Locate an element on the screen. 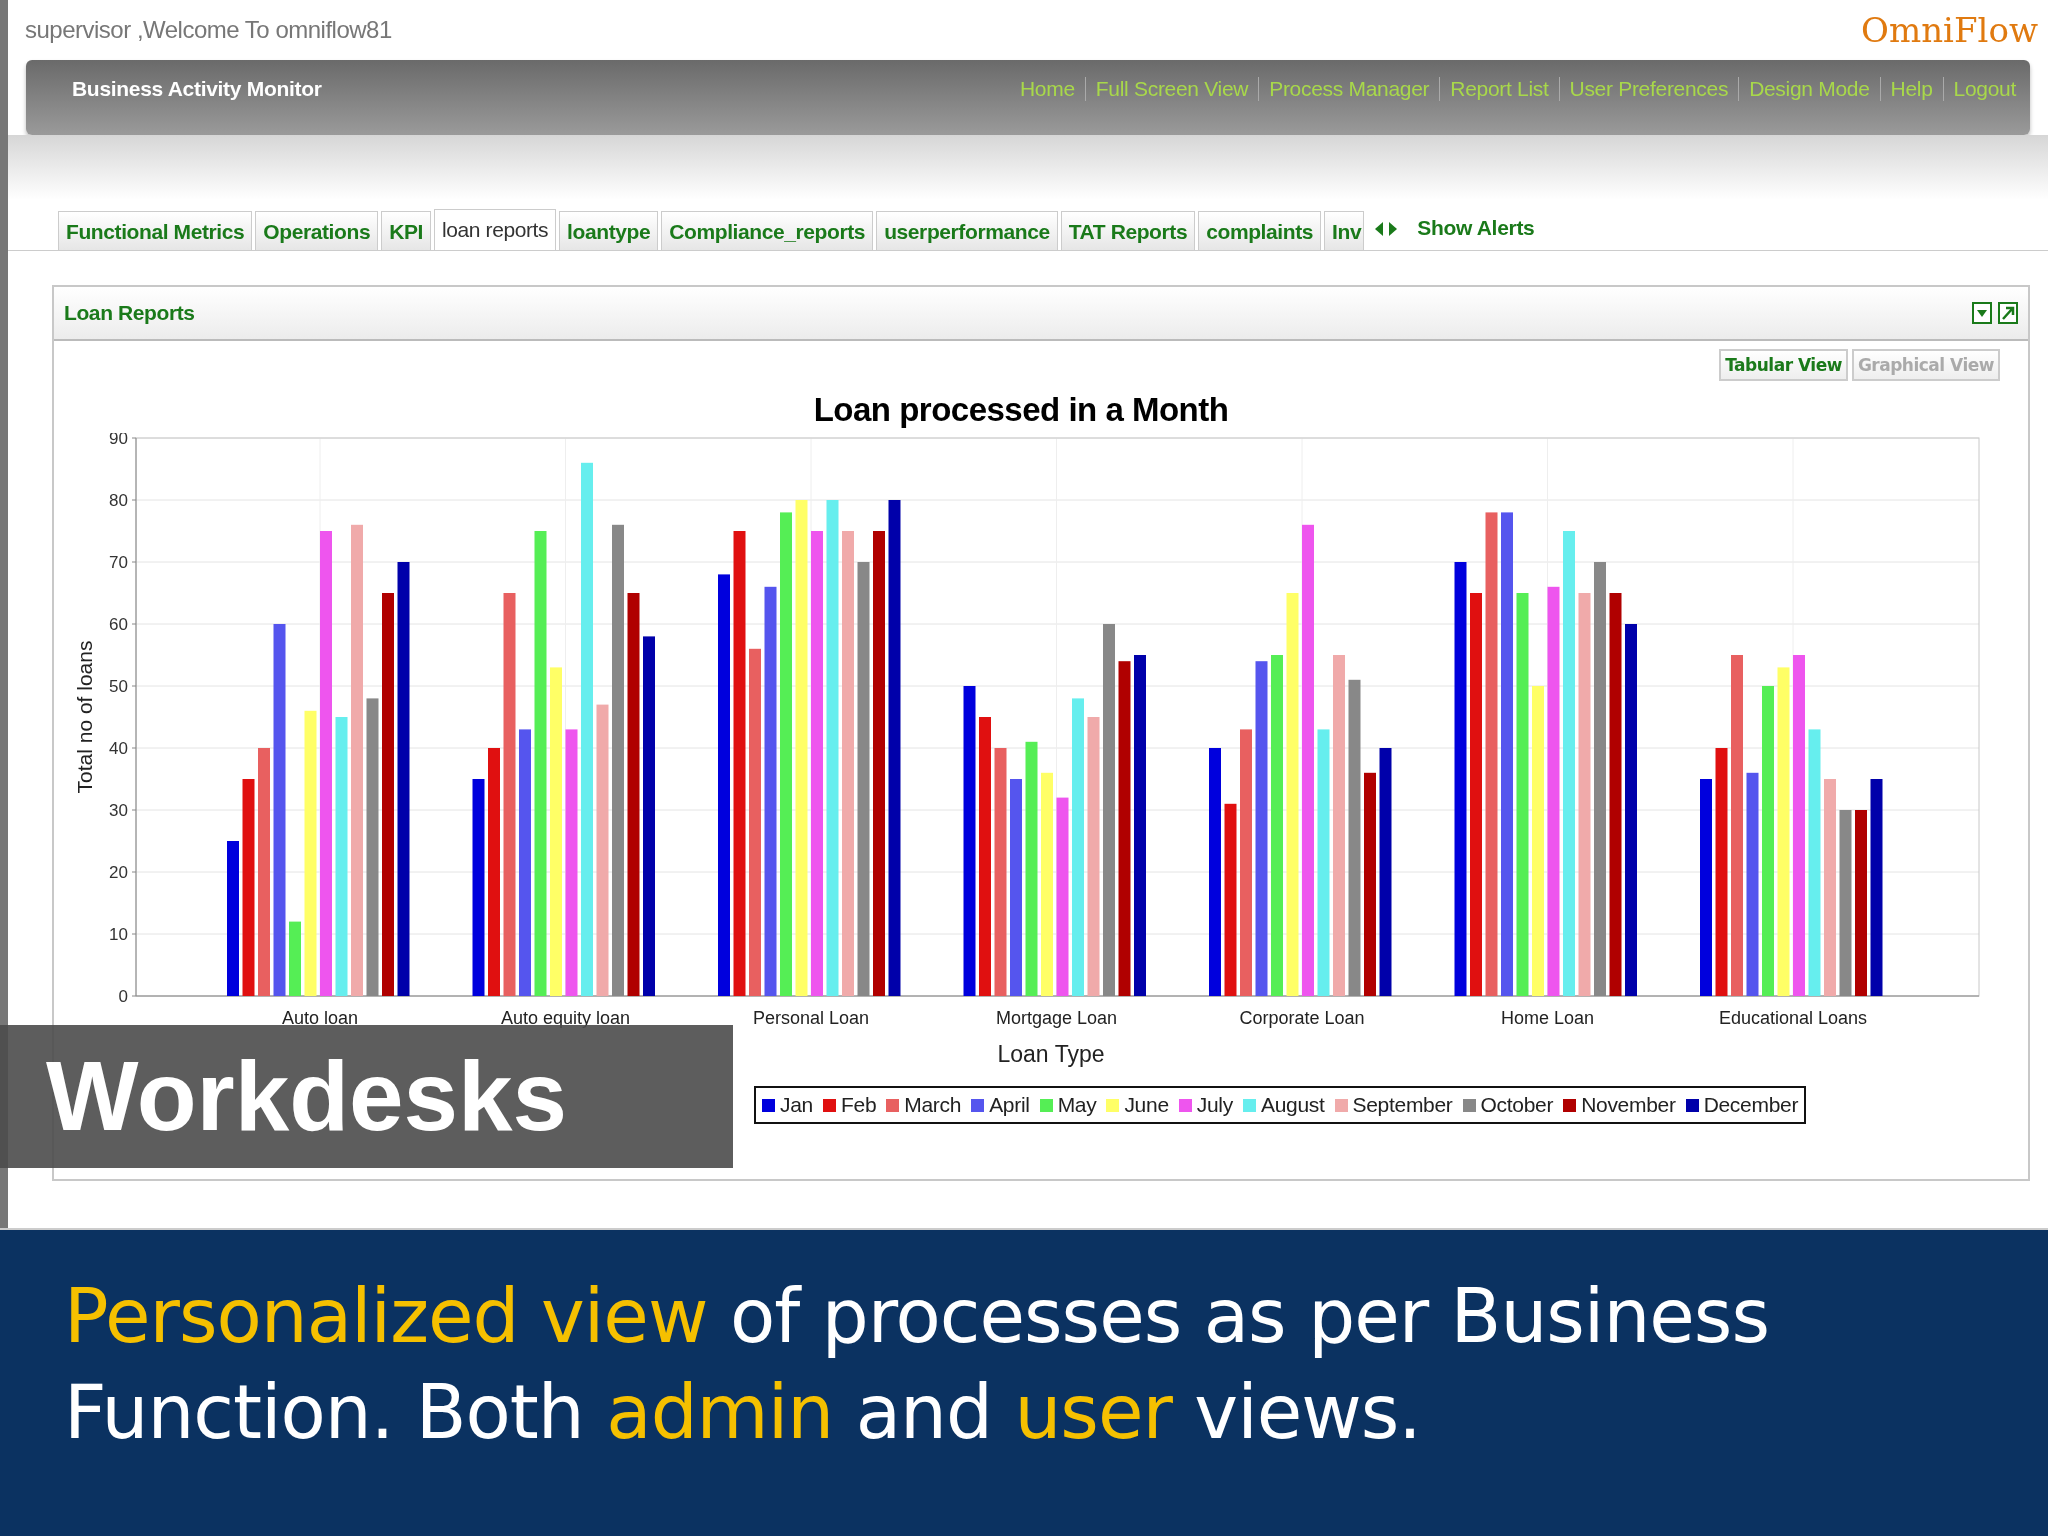  nav-link: Home is located at coordinates (1047, 89).